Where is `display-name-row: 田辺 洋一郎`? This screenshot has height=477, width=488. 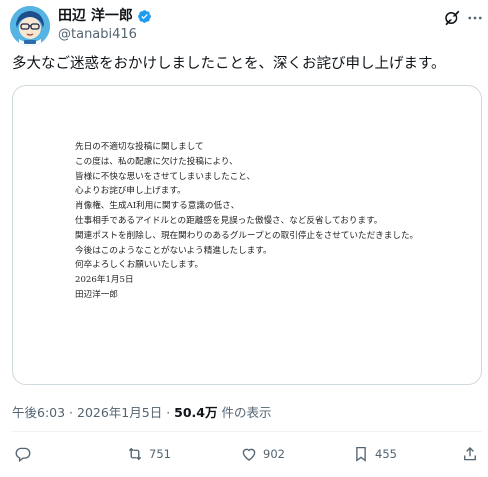
display-name-row: 田辺 洋一郎 is located at coordinates (105, 16).